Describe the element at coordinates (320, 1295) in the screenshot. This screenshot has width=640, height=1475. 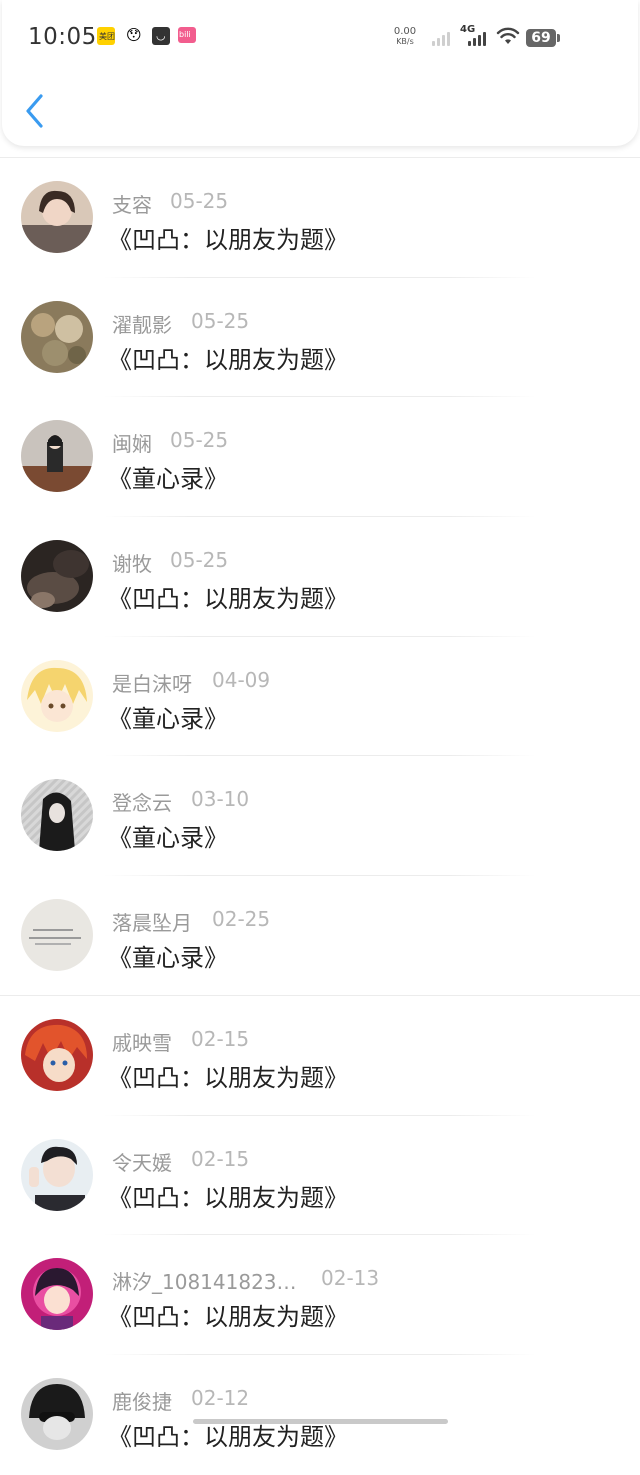
I see `list-item: 淋汐_108141823… 02-13 《凹凸：以朋友为题》` at that location.